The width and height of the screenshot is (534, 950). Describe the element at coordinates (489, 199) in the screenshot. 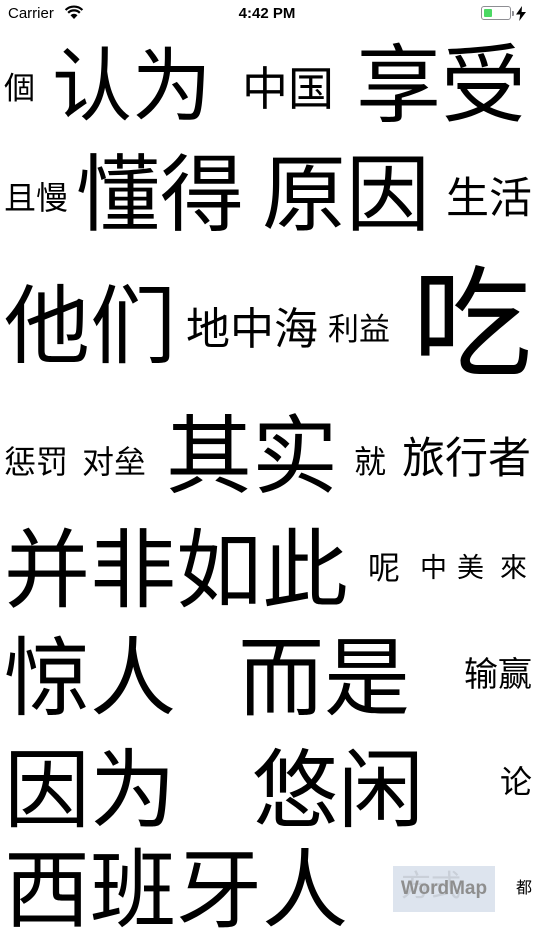

I see `word-8: 生活` at that location.